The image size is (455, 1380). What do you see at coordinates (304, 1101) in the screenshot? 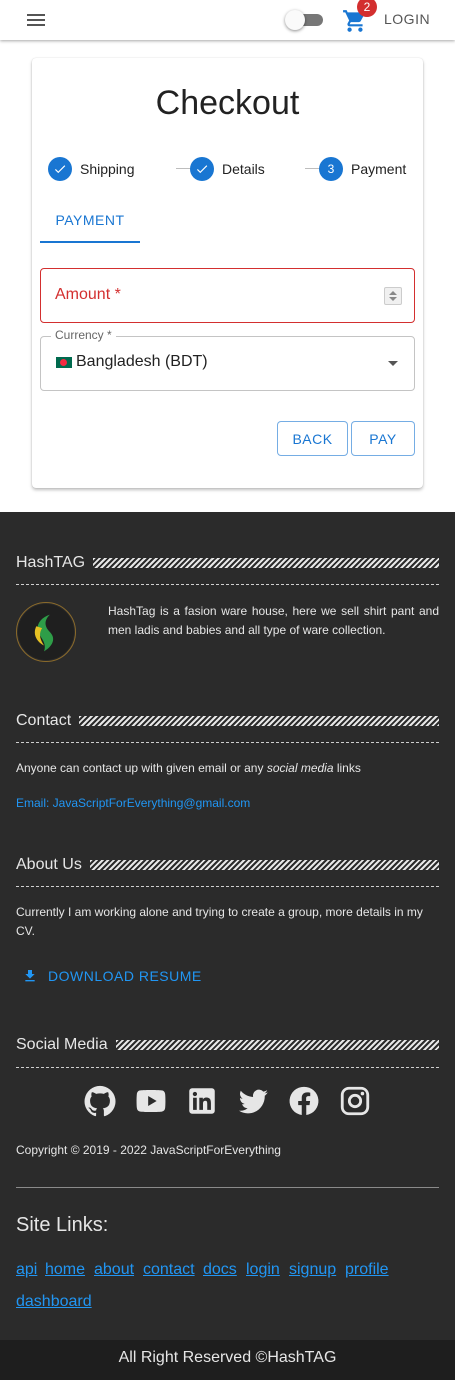
I see `facebook-icon` at bounding box center [304, 1101].